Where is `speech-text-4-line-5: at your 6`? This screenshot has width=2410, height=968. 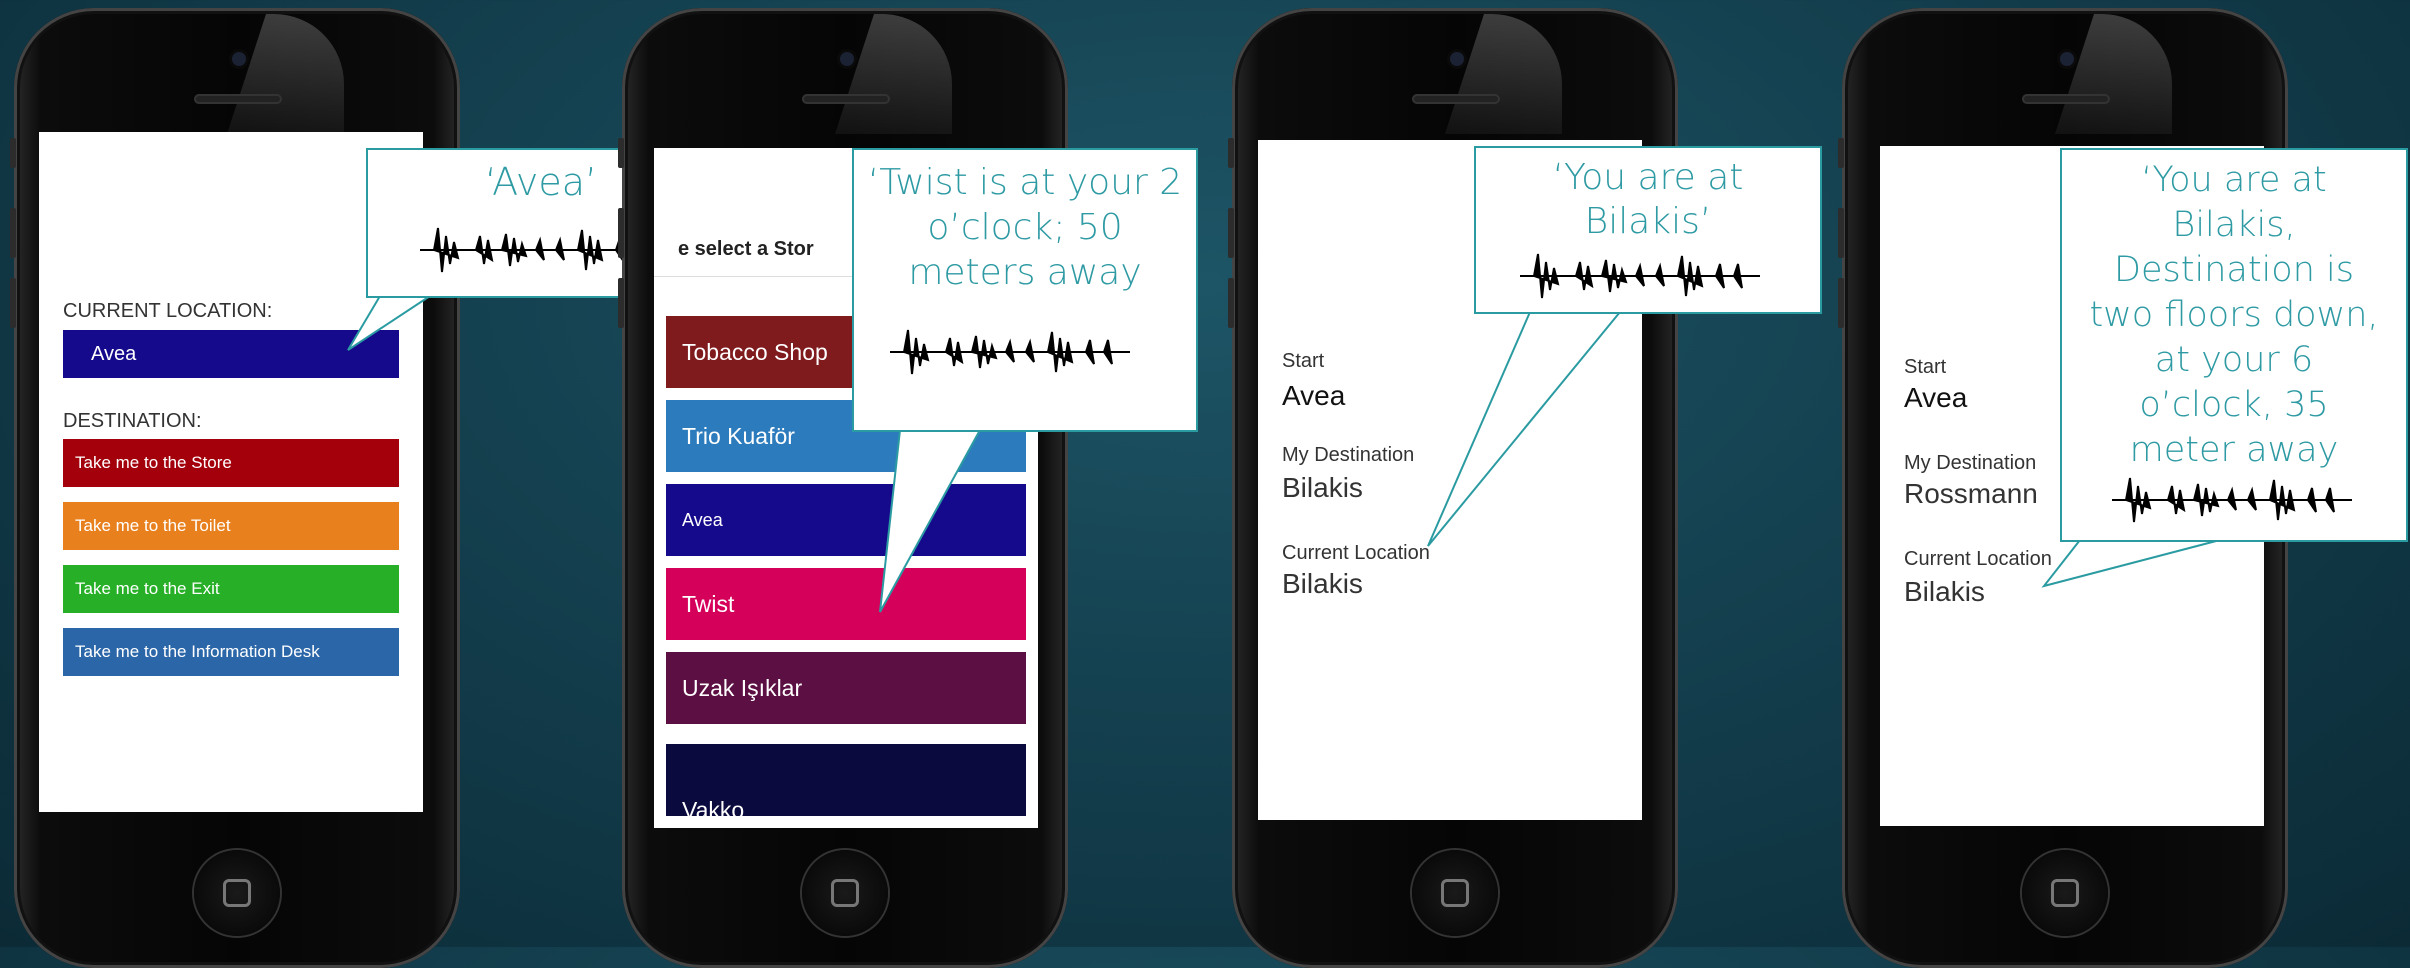 speech-text-4-line-5: at your 6 is located at coordinates (2234, 360).